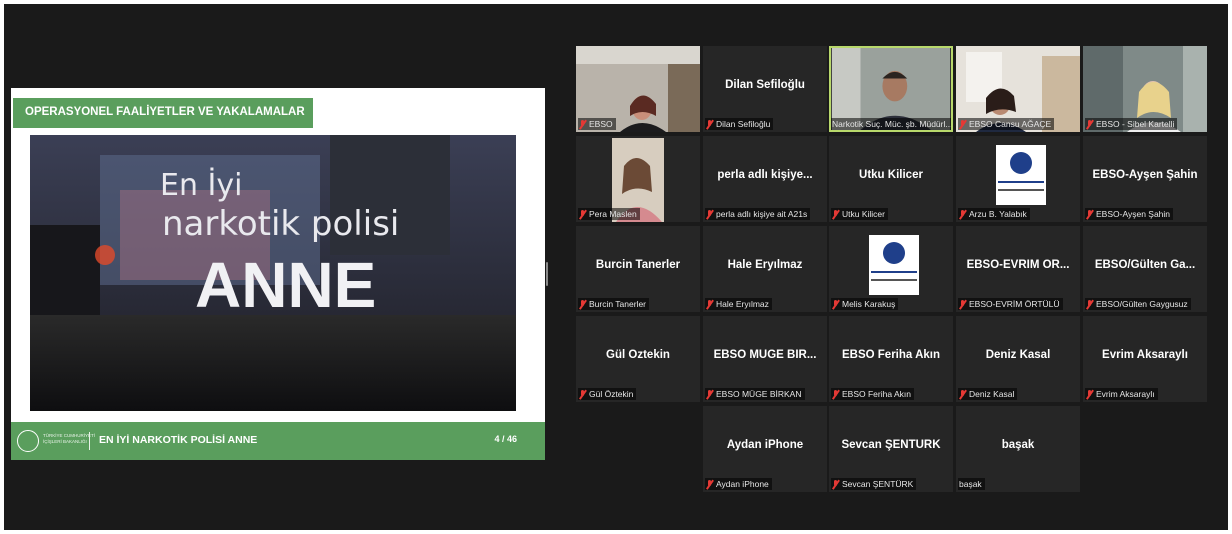 The image size is (1232, 534). What do you see at coordinates (738, 484) in the screenshot?
I see `participant-name-label: Aydan iPhone` at bounding box center [738, 484].